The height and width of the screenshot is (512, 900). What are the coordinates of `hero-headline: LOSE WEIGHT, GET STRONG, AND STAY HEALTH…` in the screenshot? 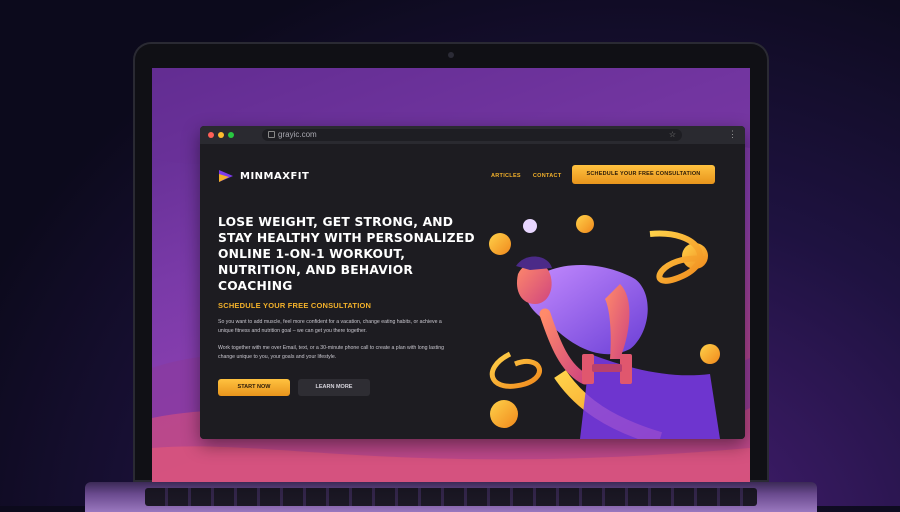 It's located at (346, 254).